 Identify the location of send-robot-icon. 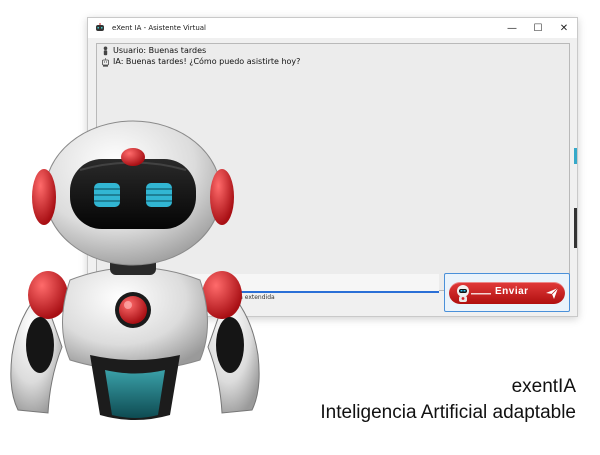
(474, 293).